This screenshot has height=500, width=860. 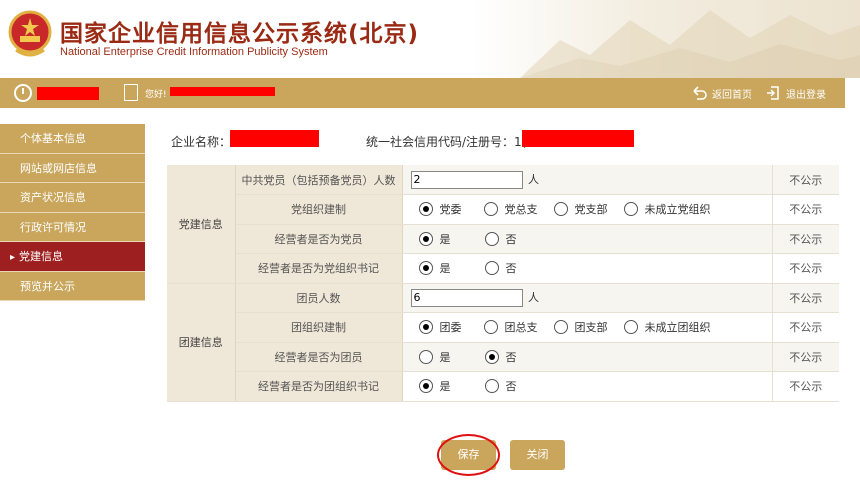 I want to click on company-name-label: 企业名称：, so click(x=201, y=142).